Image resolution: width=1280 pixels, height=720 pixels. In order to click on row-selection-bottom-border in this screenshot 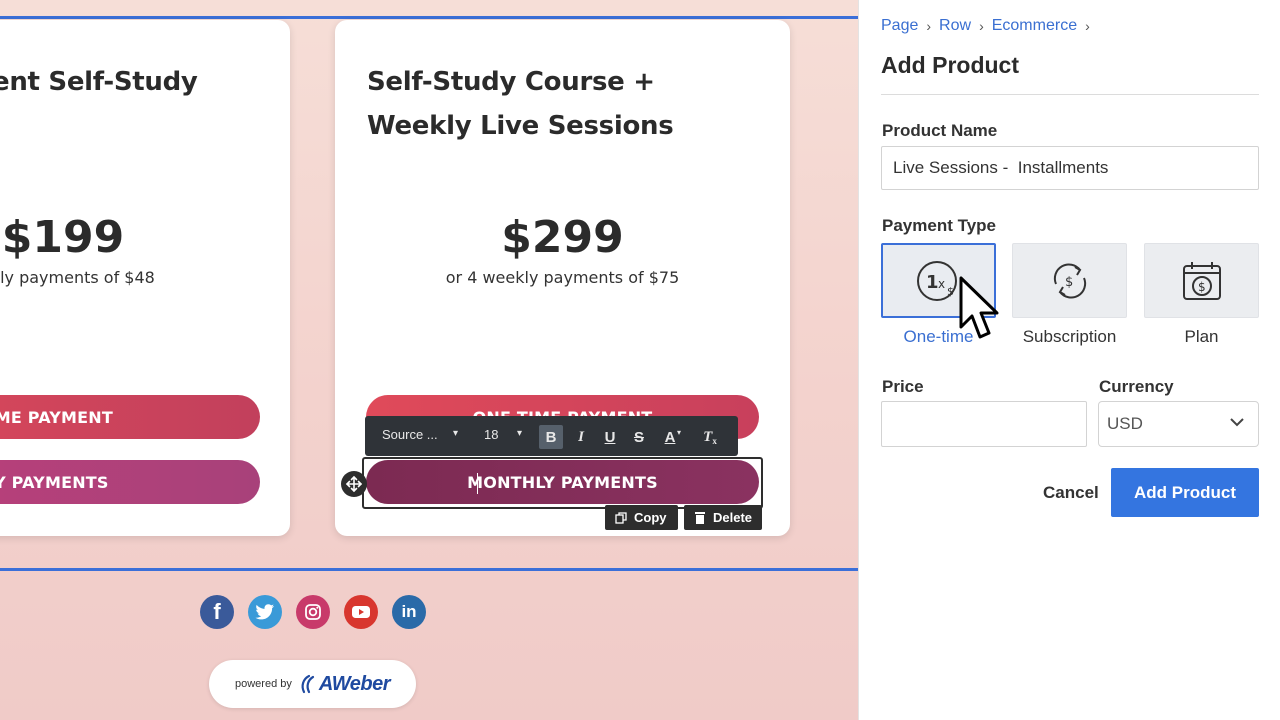, I will do `click(429, 569)`.